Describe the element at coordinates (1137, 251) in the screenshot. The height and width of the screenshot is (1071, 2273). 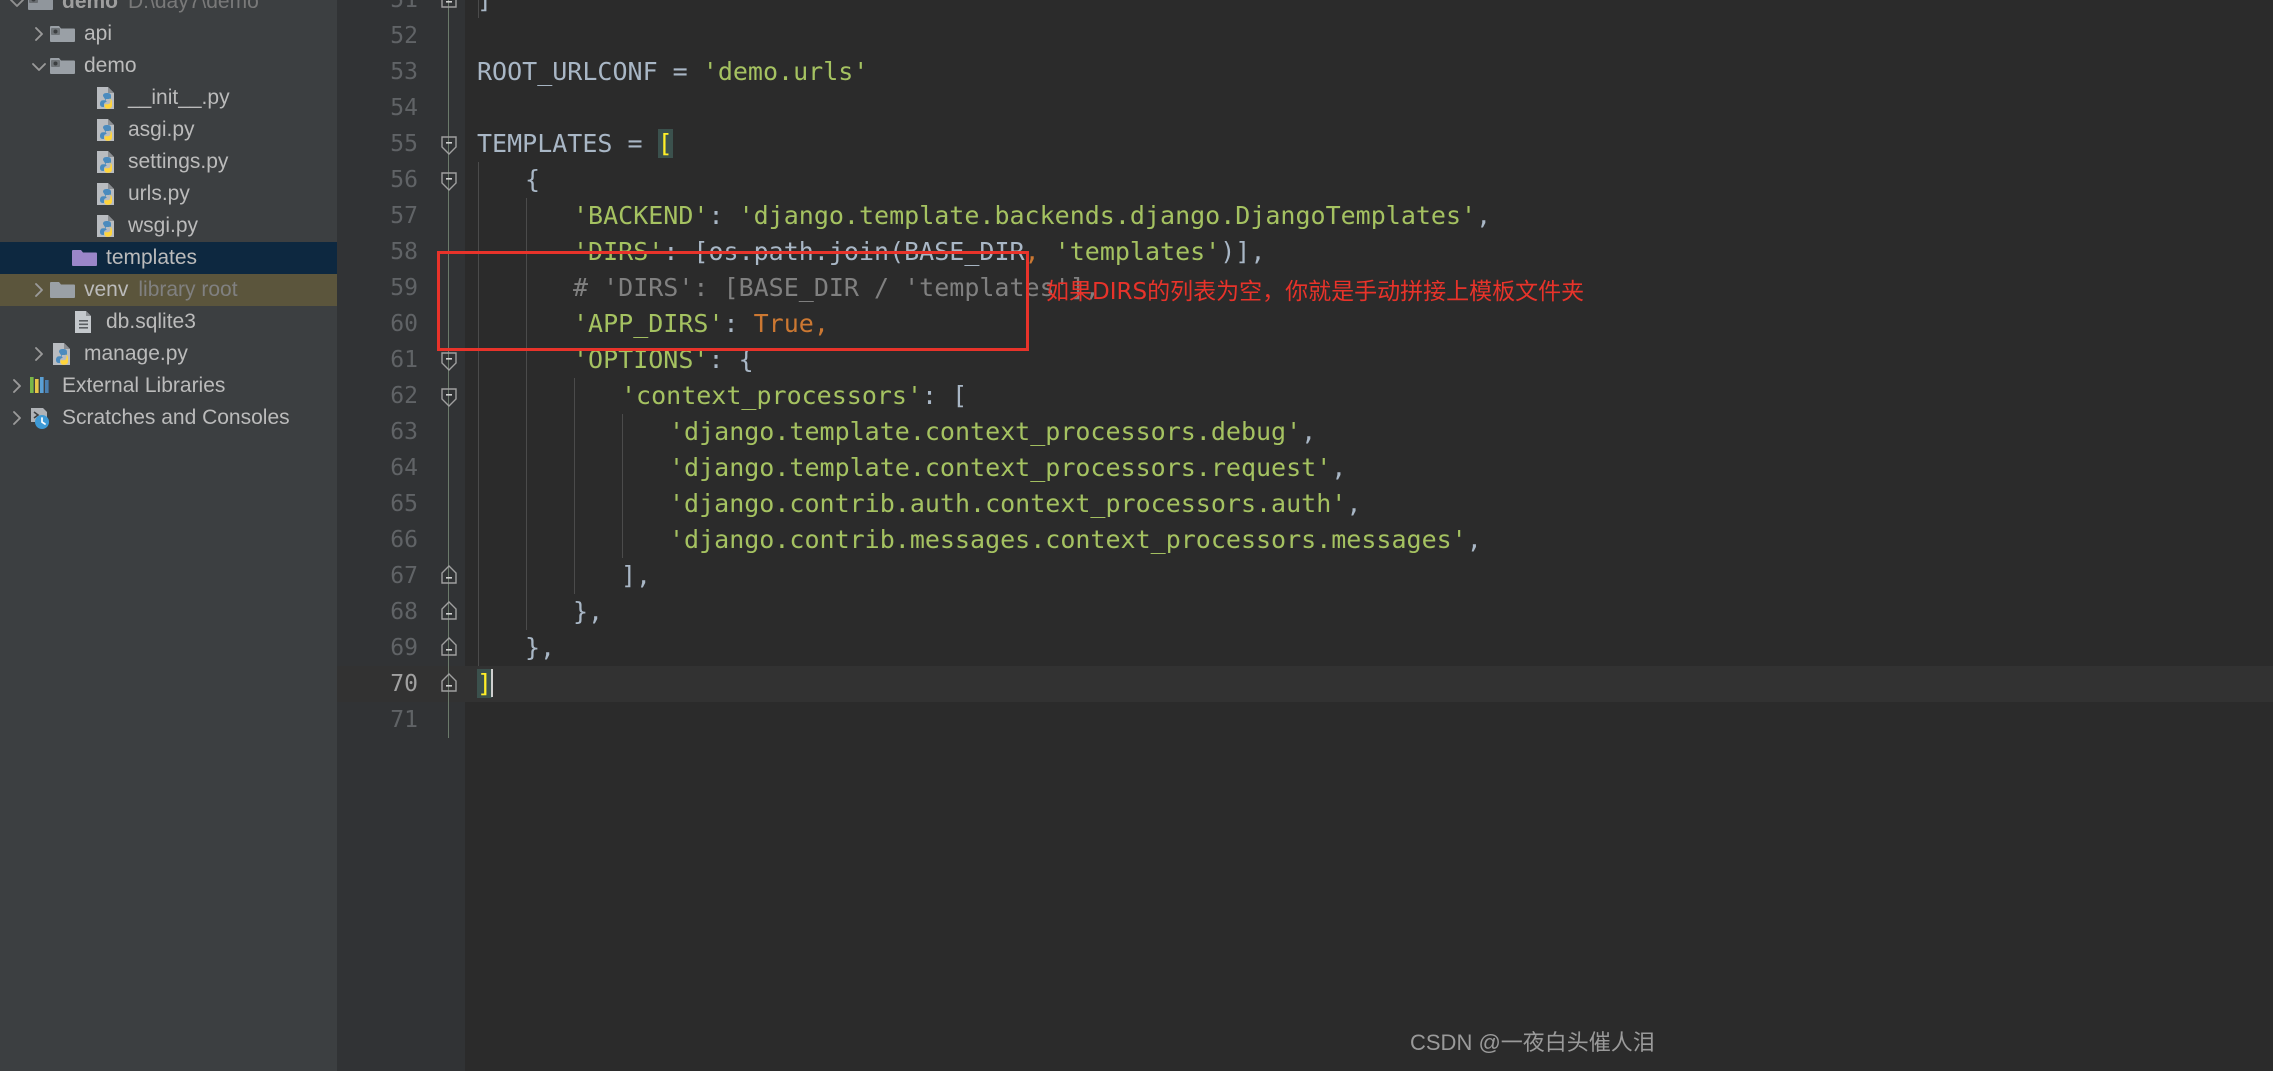
I see `code-token: 'templates'` at that location.